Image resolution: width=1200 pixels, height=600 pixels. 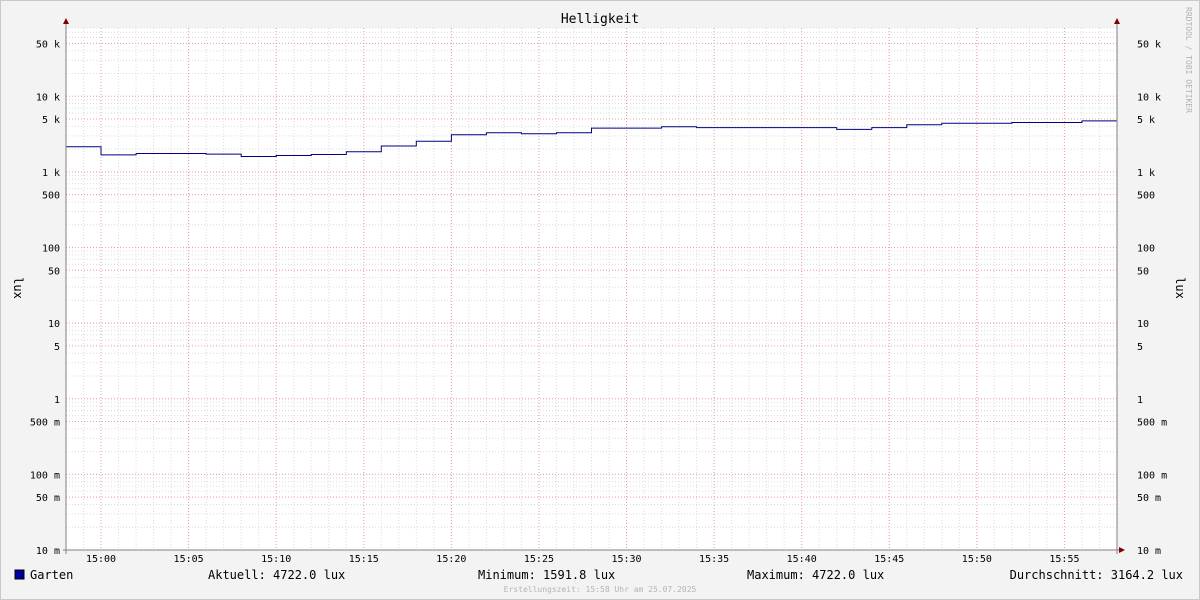 What do you see at coordinates (51, 249) in the screenshot?
I see `y-tick-label-left: 100` at bounding box center [51, 249].